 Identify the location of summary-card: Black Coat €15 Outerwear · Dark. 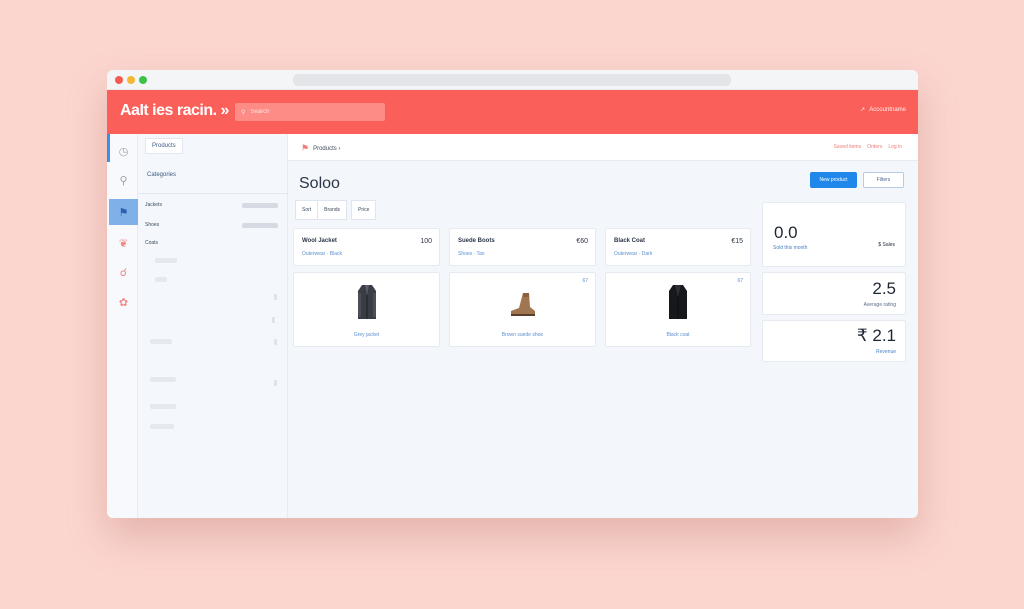
(678, 247).